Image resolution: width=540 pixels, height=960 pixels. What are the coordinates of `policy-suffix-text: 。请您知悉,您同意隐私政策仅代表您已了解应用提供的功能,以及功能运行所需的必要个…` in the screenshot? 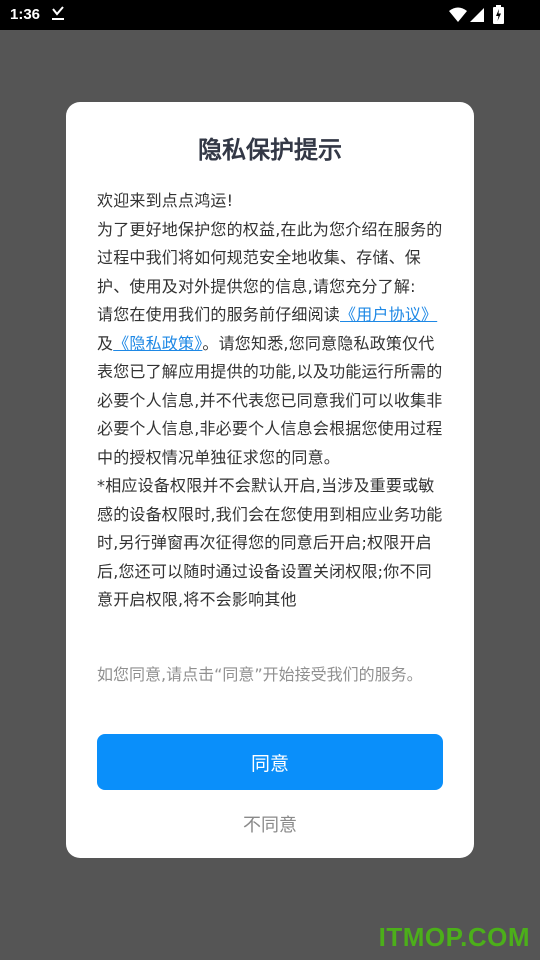 It's located at (270, 400).